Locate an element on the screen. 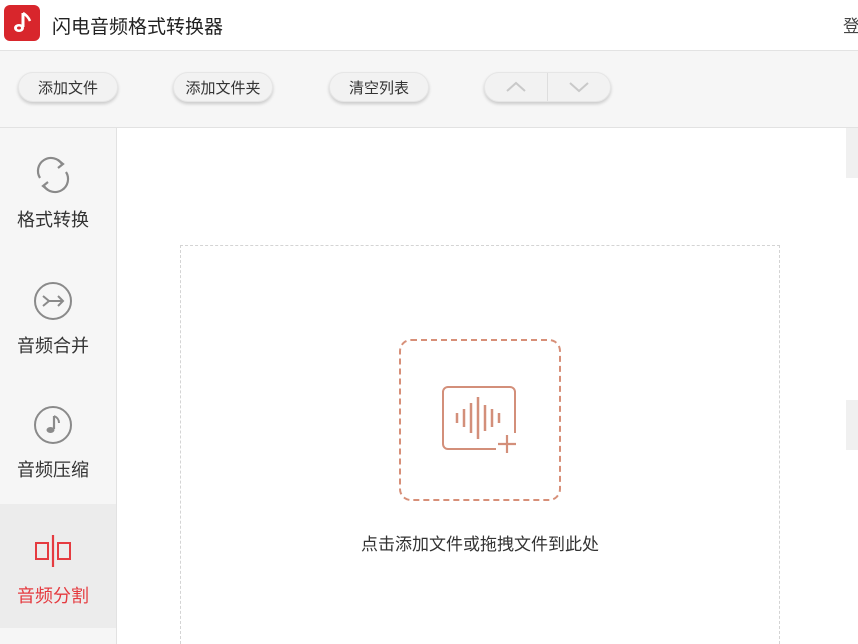  sidebar: 格式转换 音频合并 音频压缩 音频分割 is located at coordinates (58, 386).